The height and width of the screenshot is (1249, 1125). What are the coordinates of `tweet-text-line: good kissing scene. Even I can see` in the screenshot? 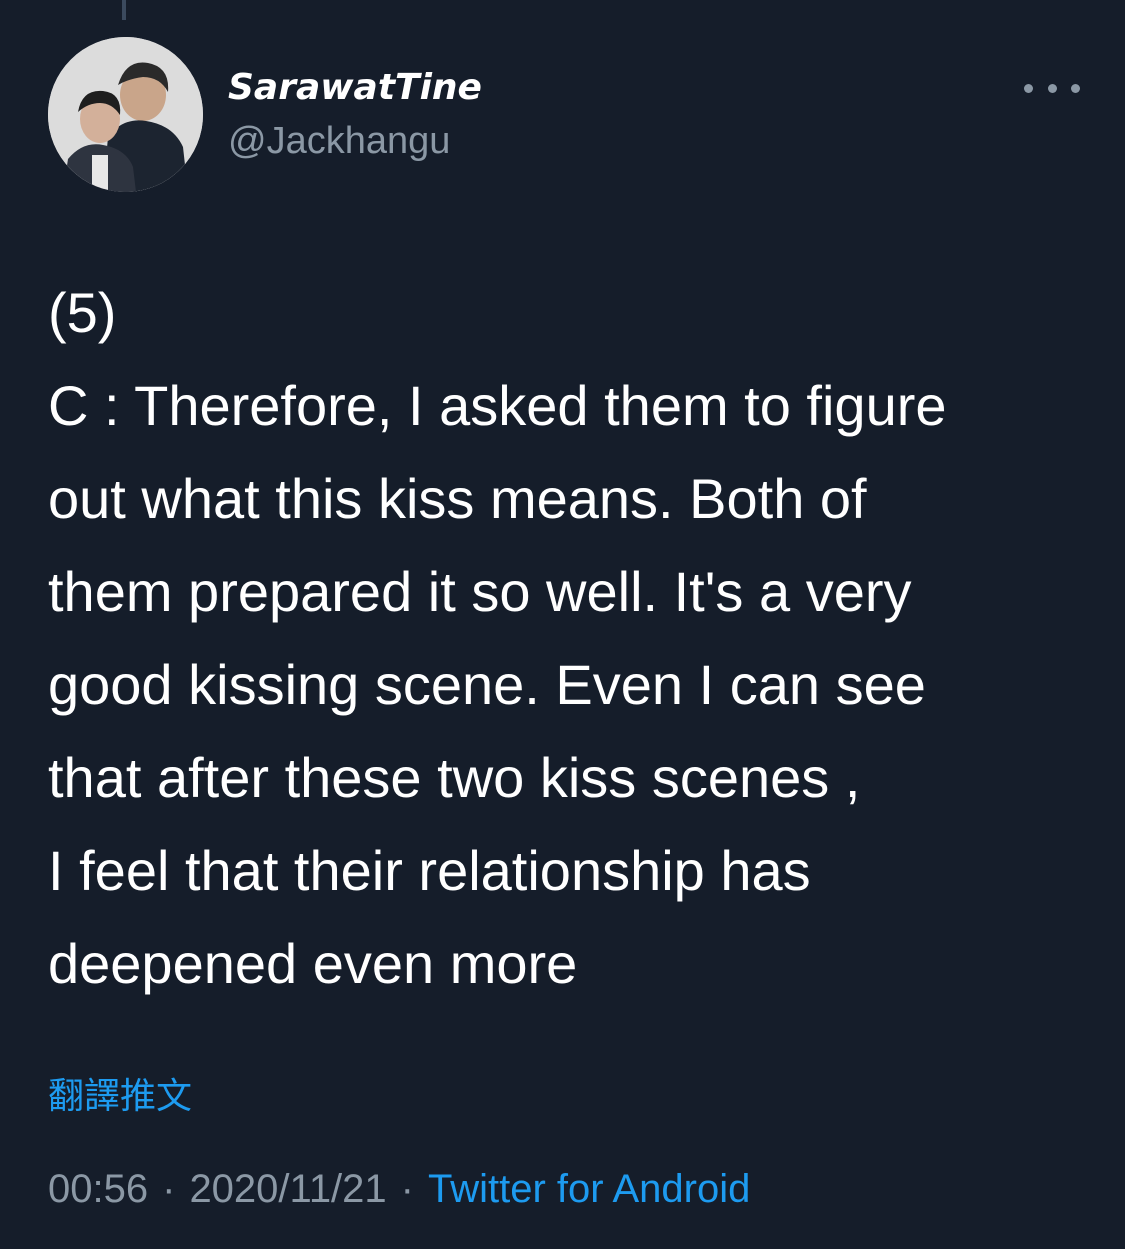 It's located at (487, 684).